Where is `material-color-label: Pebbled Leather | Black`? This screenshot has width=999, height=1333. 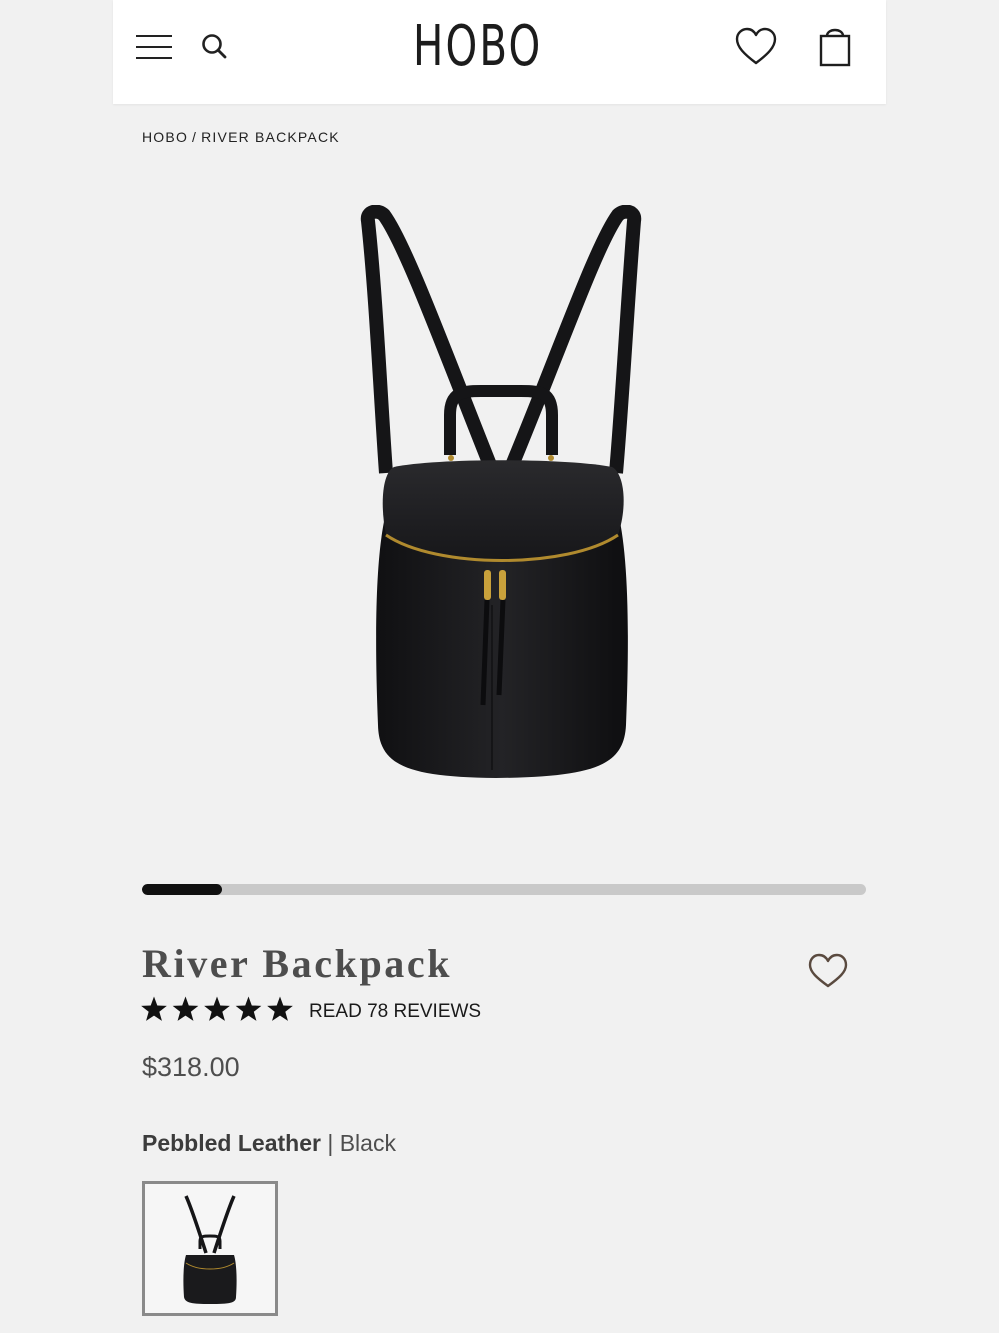 material-color-label: Pebbled Leather | Black is located at coordinates (269, 1144).